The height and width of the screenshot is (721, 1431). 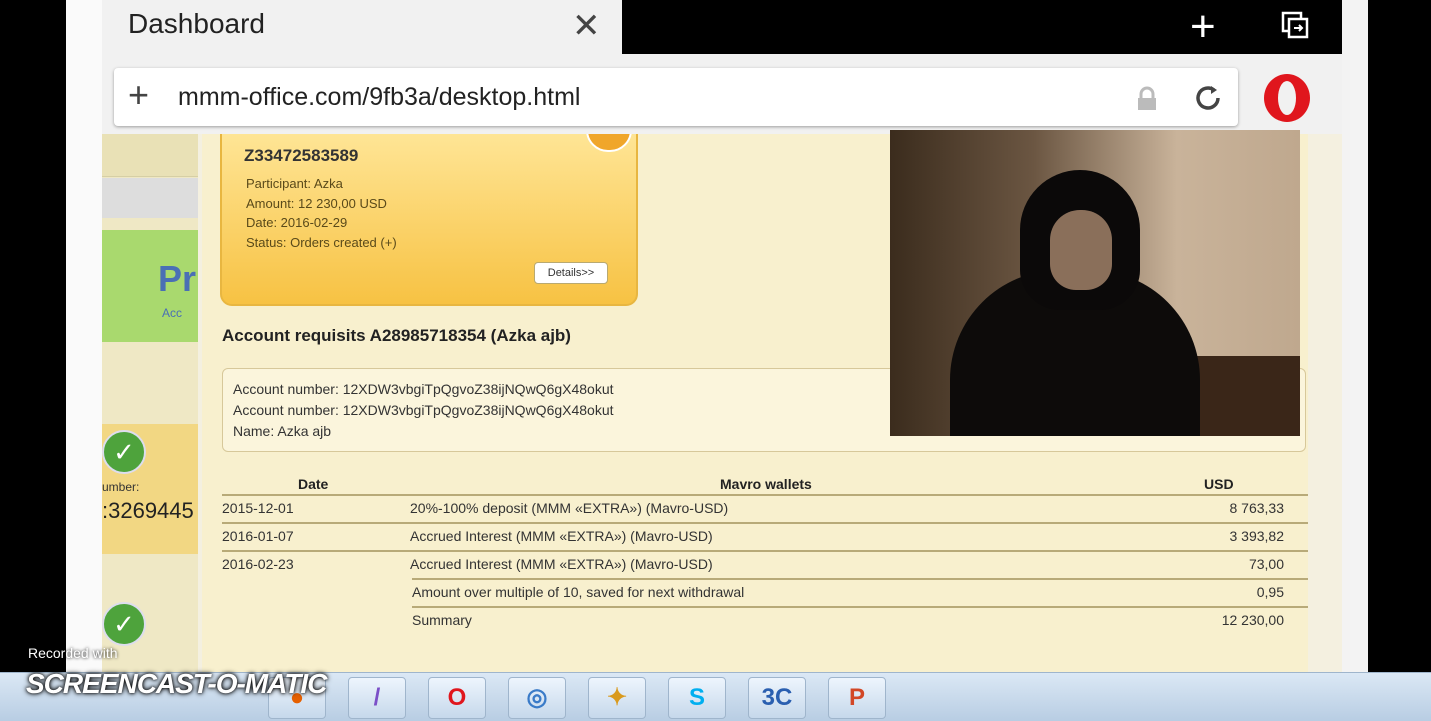 What do you see at coordinates (1252, 620) in the screenshot?
I see `summary-value: 12 230,00` at bounding box center [1252, 620].